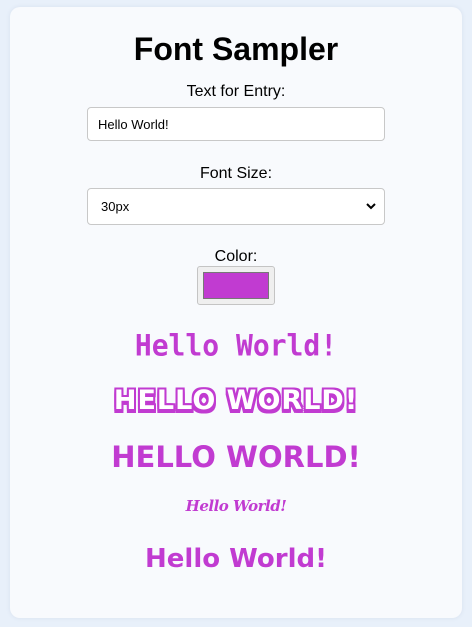 This screenshot has height=627, width=472. I want to click on font-sample-1: Hello World!, so click(236, 345).